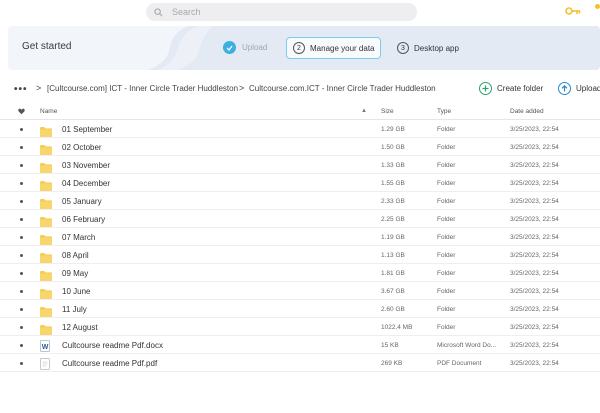  What do you see at coordinates (393, 165) in the screenshot?
I see `file-size: 1.33 GB` at bounding box center [393, 165].